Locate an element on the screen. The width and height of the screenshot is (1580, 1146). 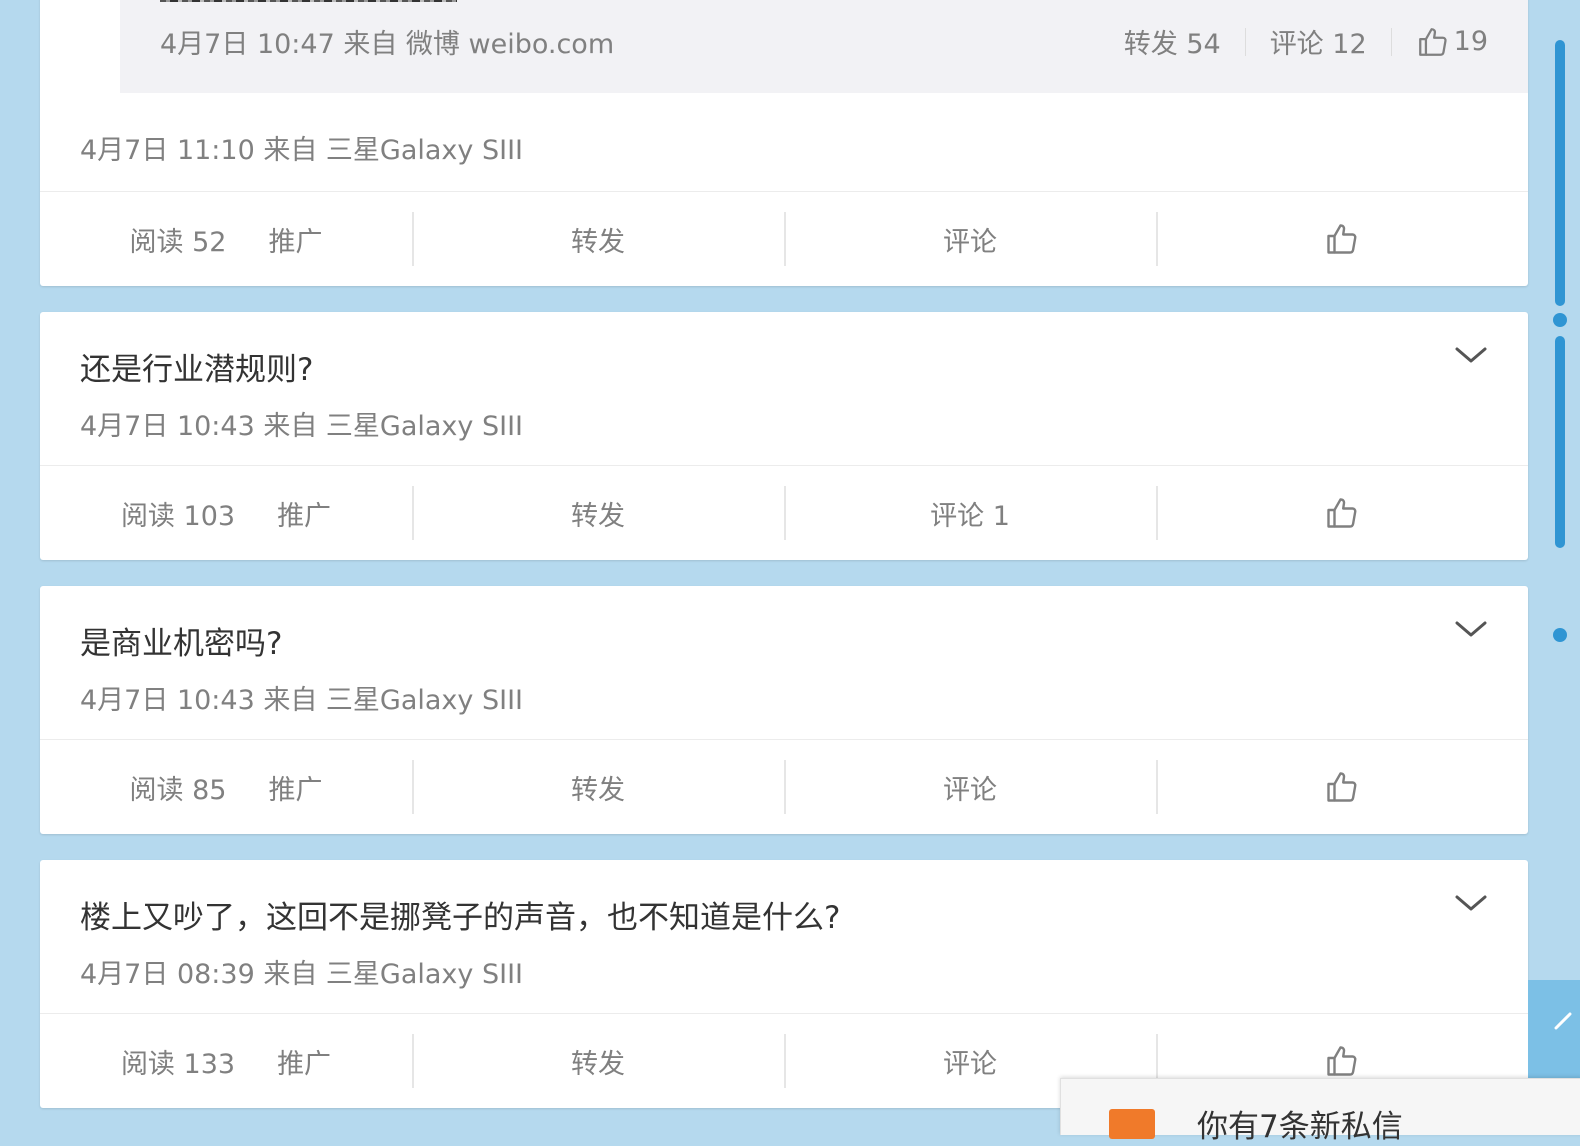
post-text: 是商业机密吗? is located at coordinates (181, 644).